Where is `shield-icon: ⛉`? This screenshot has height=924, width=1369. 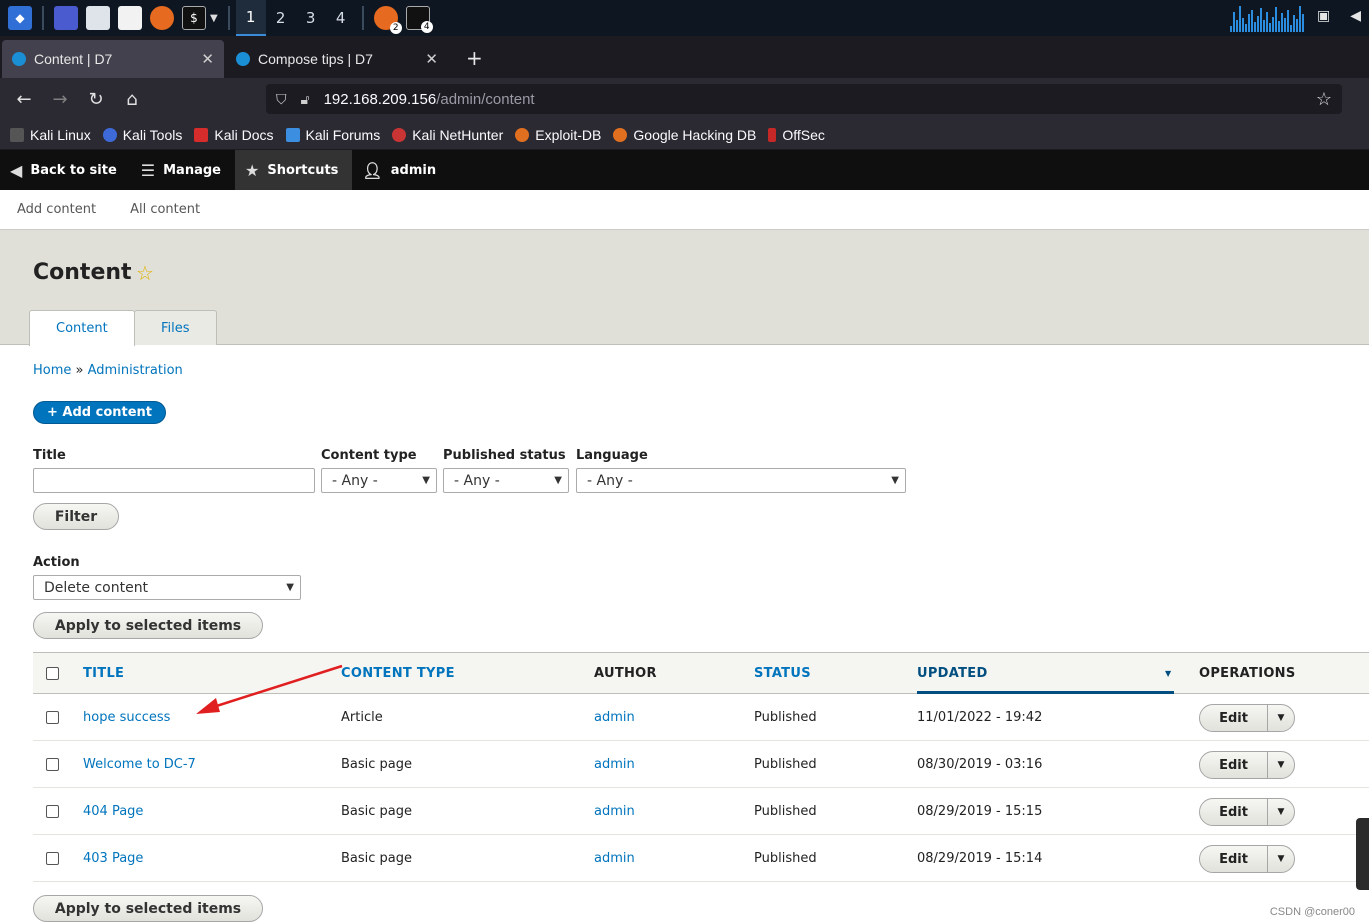 shield-icon: ⛉ is located at coordinates (281, 99).